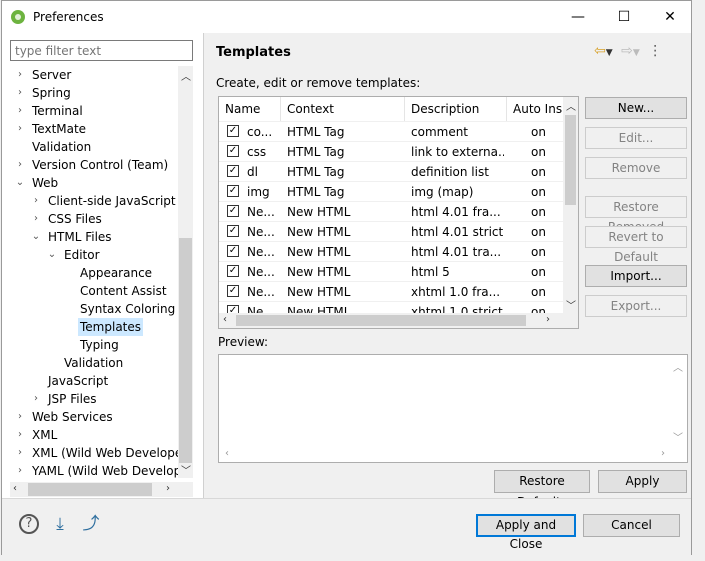  I want to click on close-window-button: ✕, so click(670, 17).